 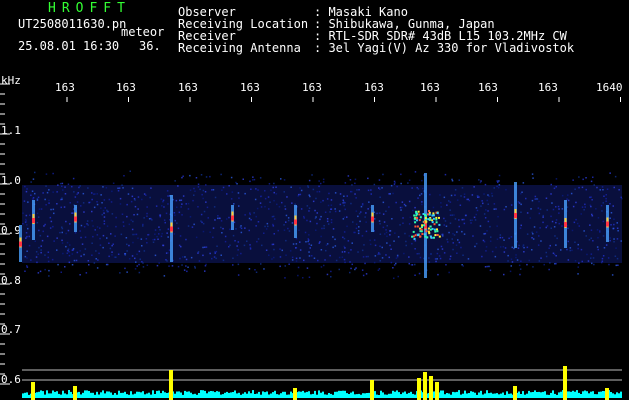 What do you see at coordinates (419, 389) in the screenshot?
I see `spectrum-peak` at bounding box center [419, 389].